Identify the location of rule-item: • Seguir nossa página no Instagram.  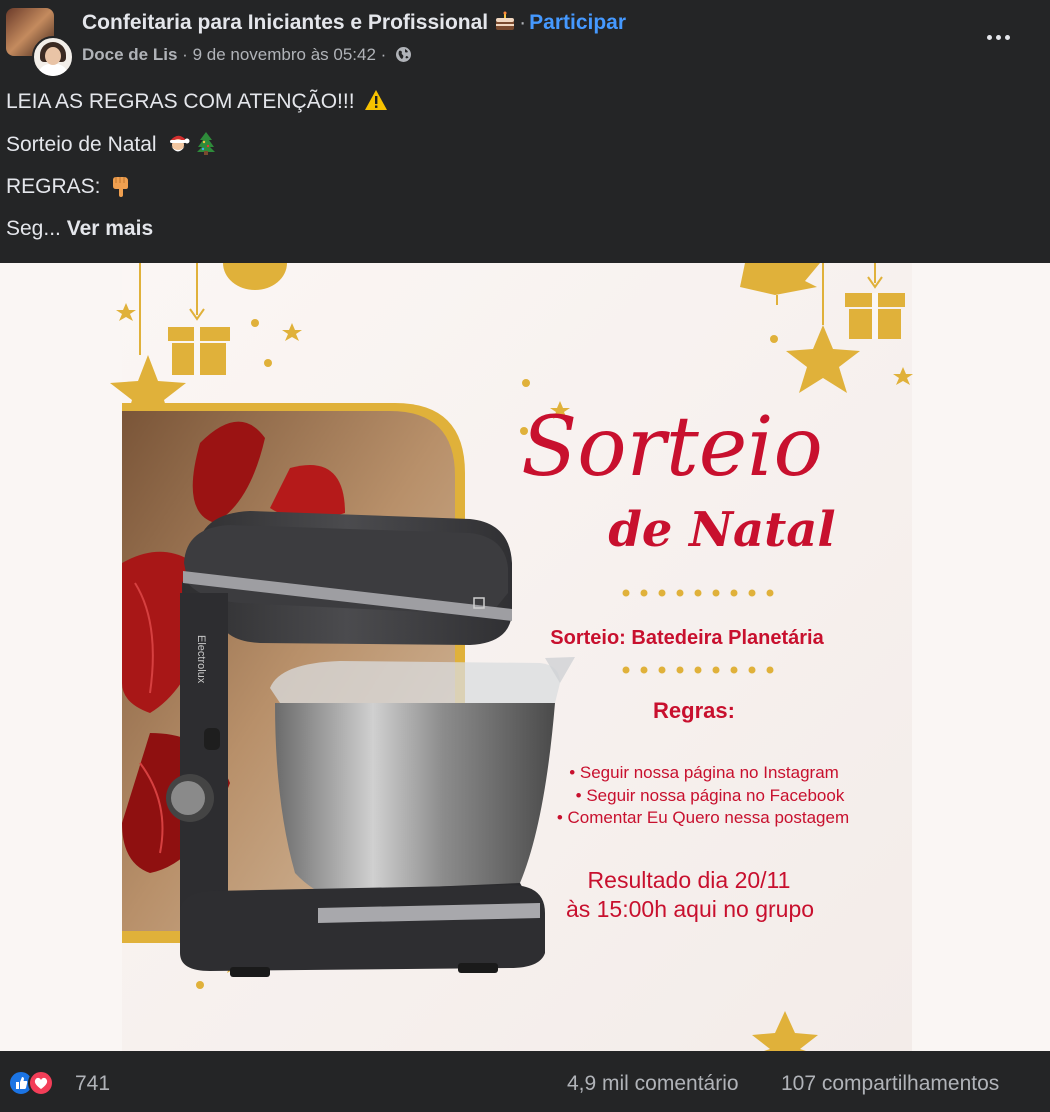
(704, 772).